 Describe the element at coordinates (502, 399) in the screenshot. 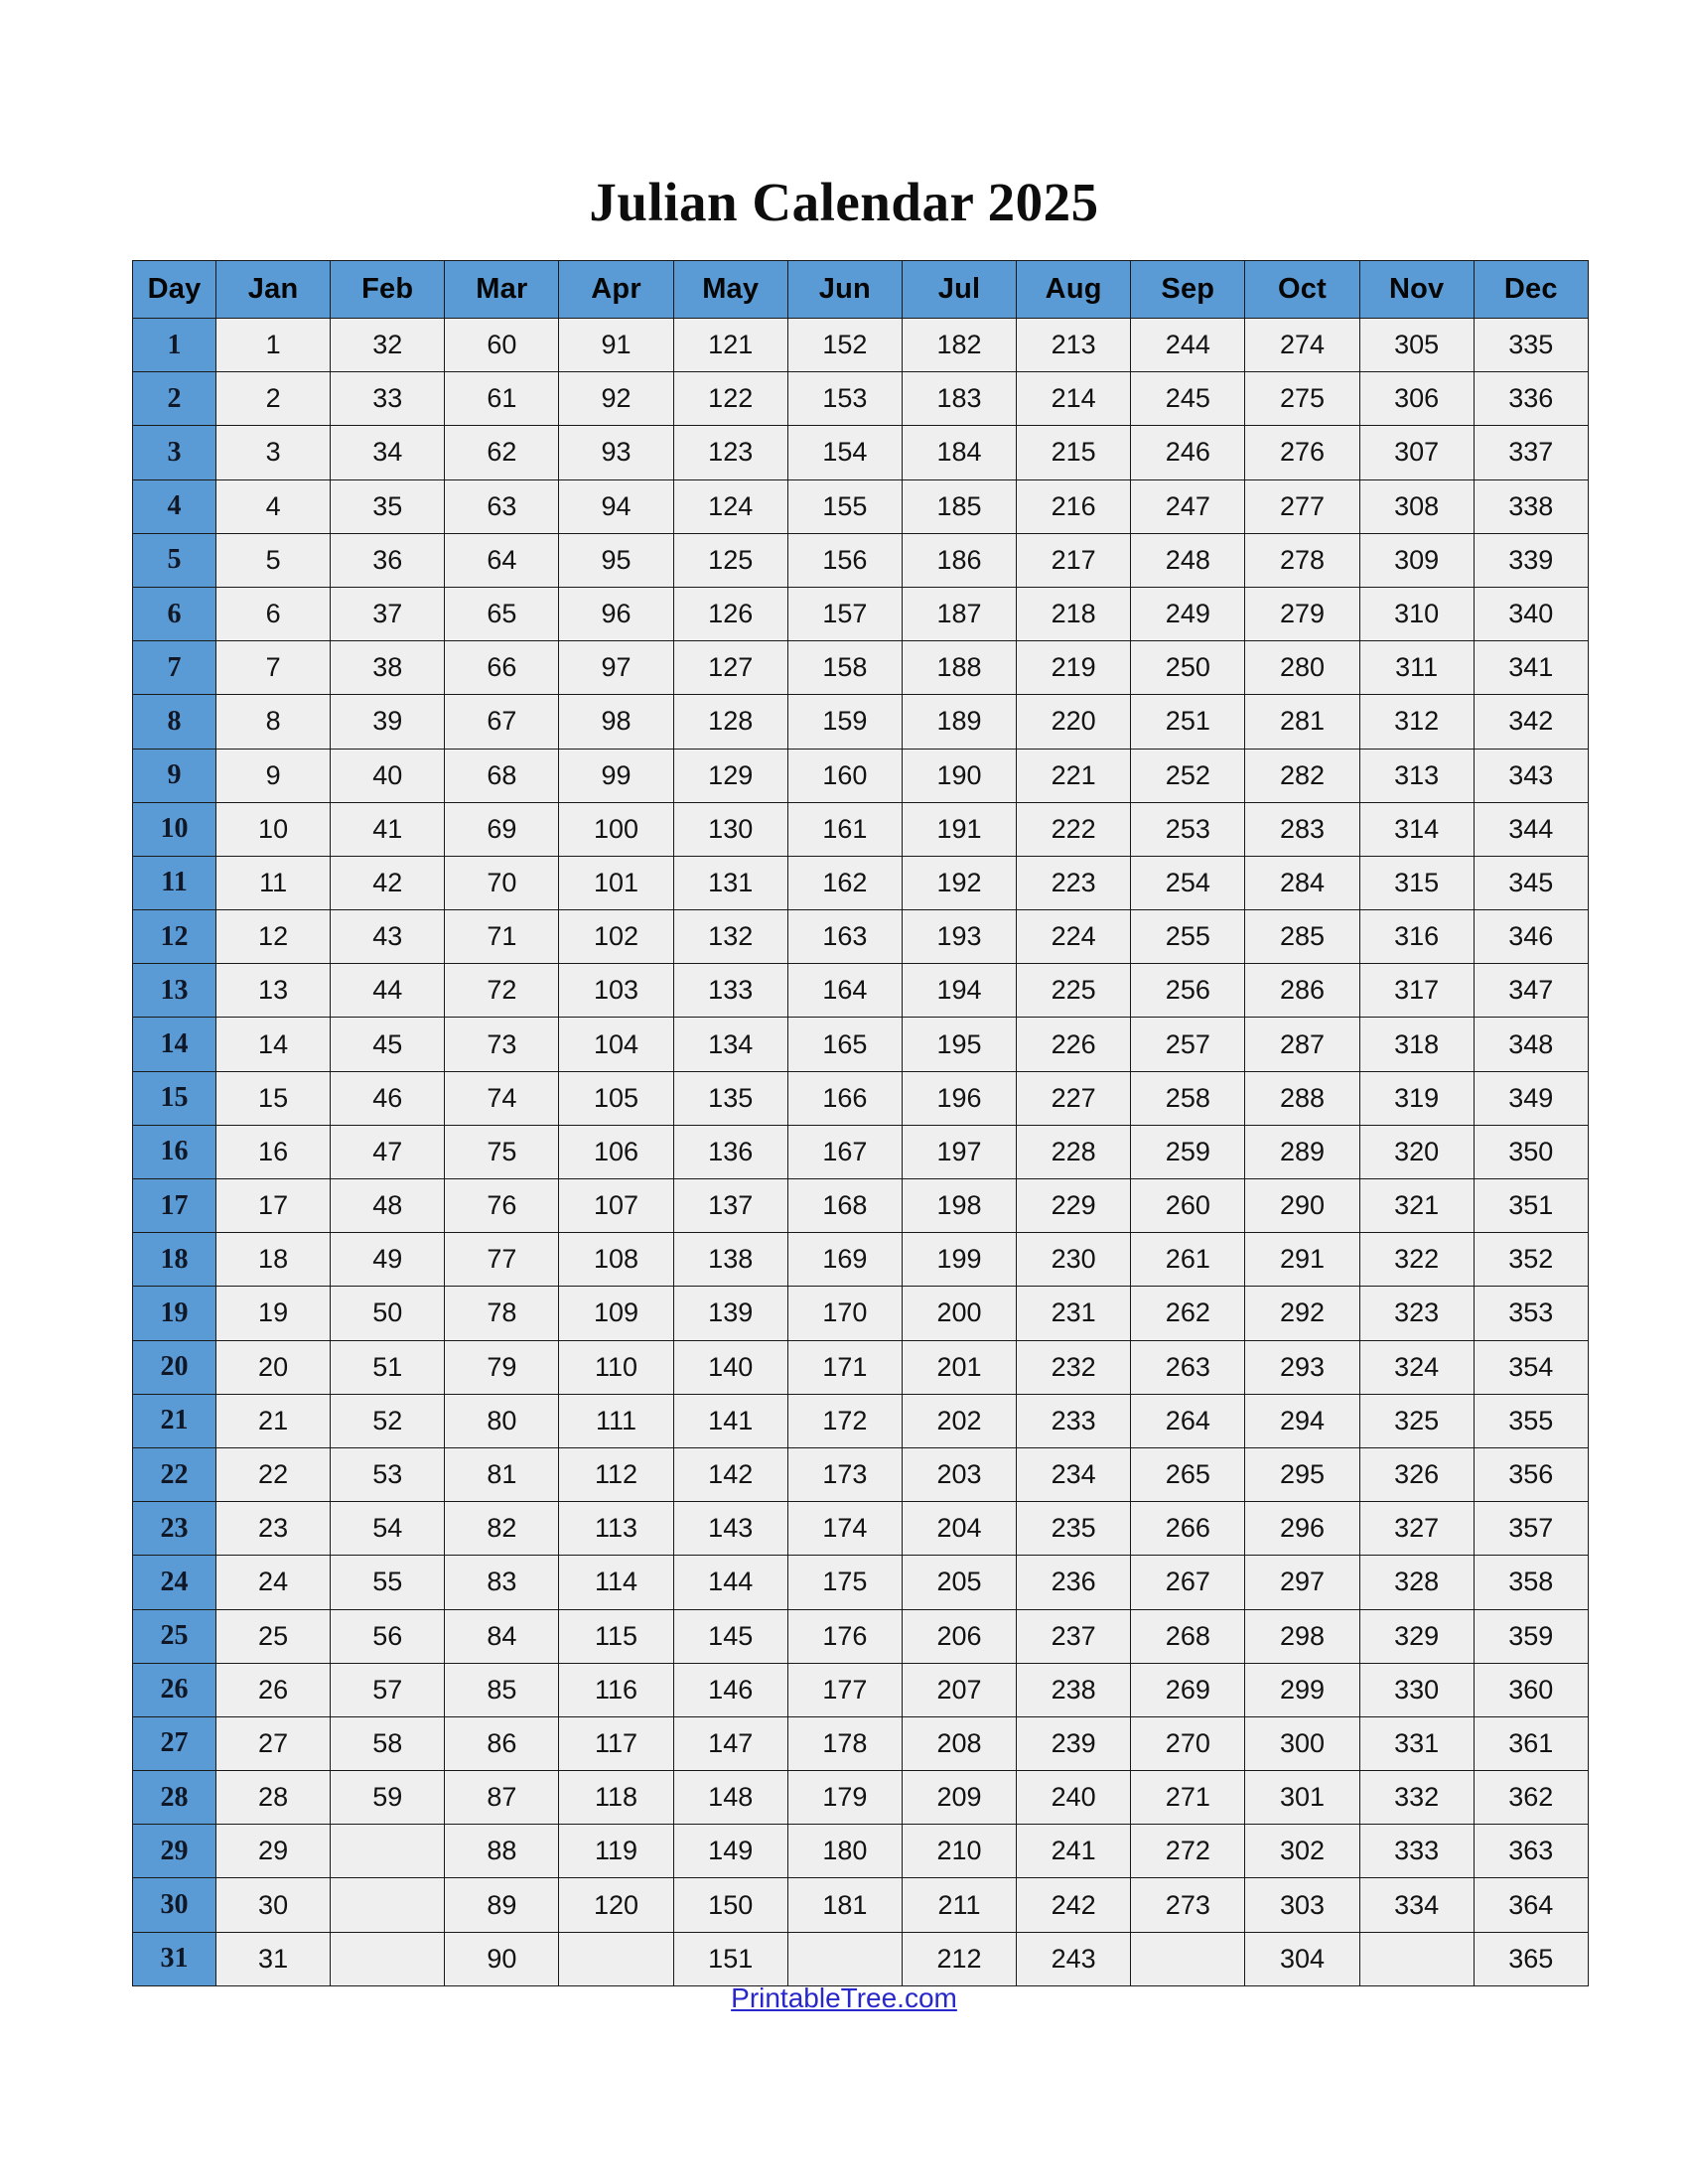

I see `julian-day-cell-mar: 61` at that location.